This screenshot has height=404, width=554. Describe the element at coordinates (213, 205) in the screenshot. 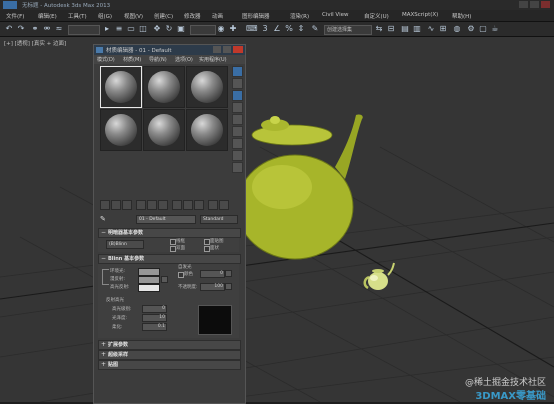

I see `go-to-parent-icon` at that location.